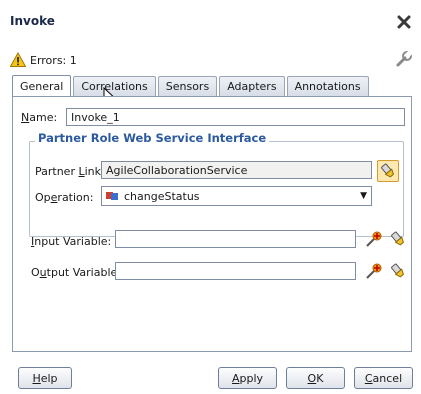 Image resolution: width=421 pixels, height=394 pixels. What do you see at coordinates (235, 378) in the screenshot?
I see `apply-button-mnemonic: A` at bounding box center [235, 378].